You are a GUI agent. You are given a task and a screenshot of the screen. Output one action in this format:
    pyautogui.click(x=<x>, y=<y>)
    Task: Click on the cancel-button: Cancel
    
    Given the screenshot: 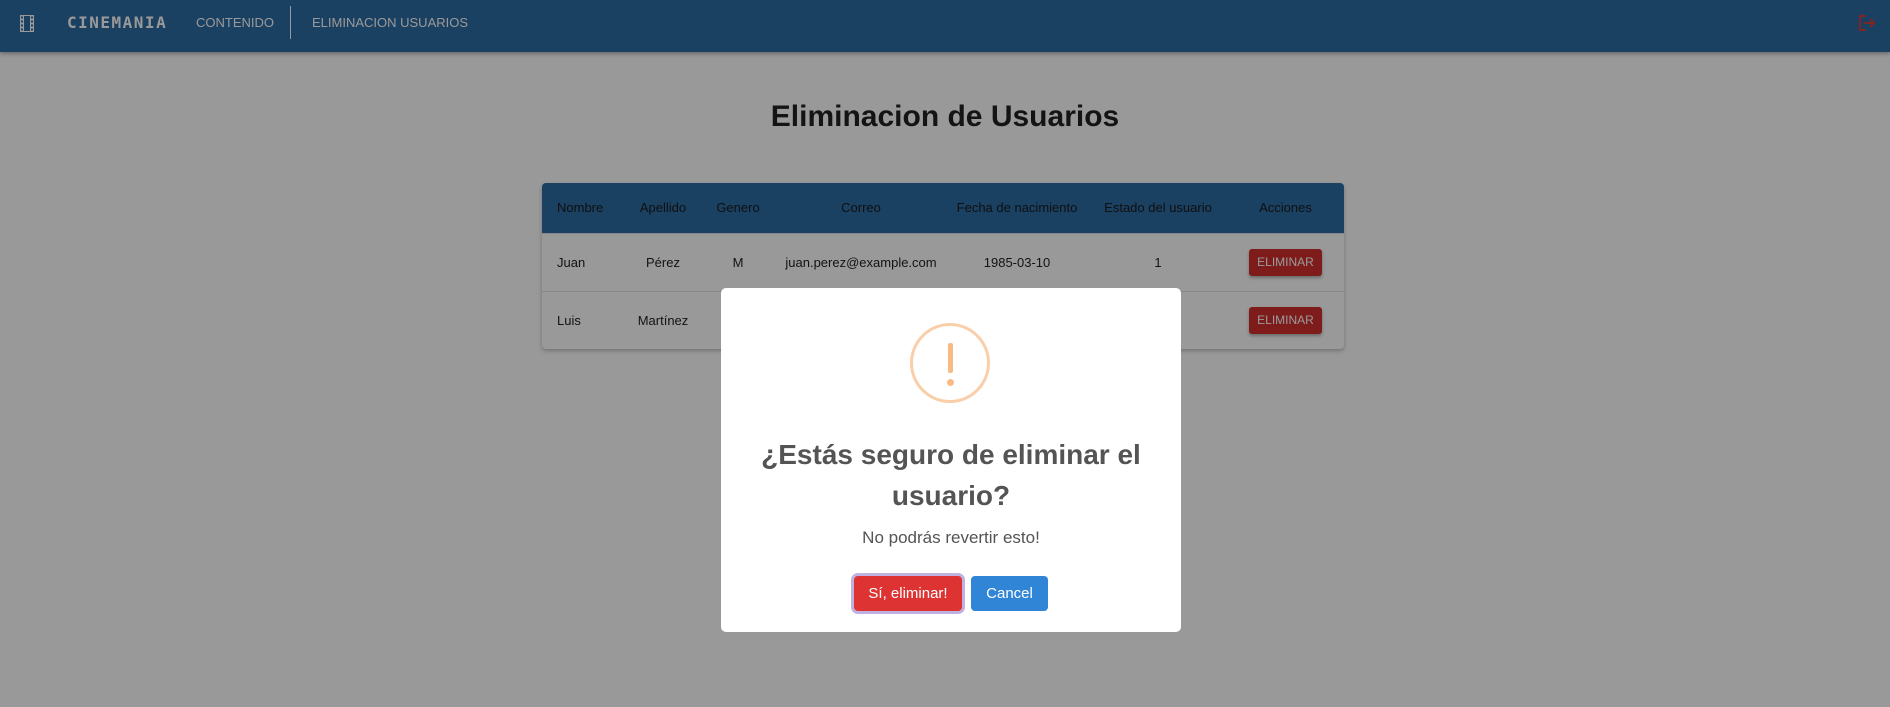 What is the action you would take?
    pyautogui.click(x=1009, y=593)
    